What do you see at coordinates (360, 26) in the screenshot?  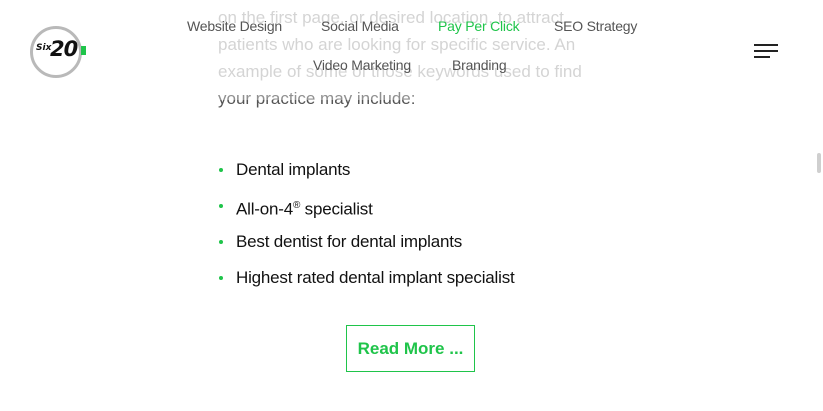 I see `nav-social-media: Social Media` at bounding box center [360, 26].